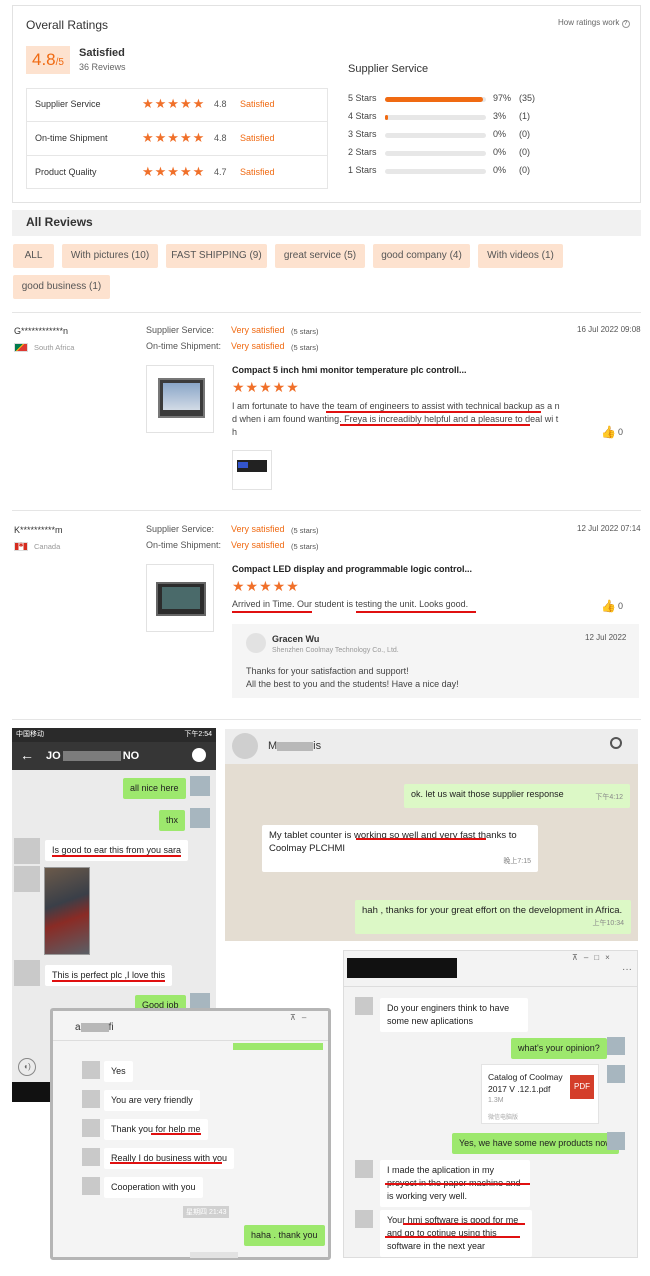  What do you see at coordinates (362, 134) in the screenshot?
I see `star-level-label: 3 Stars` at bounding box center [362, 134].